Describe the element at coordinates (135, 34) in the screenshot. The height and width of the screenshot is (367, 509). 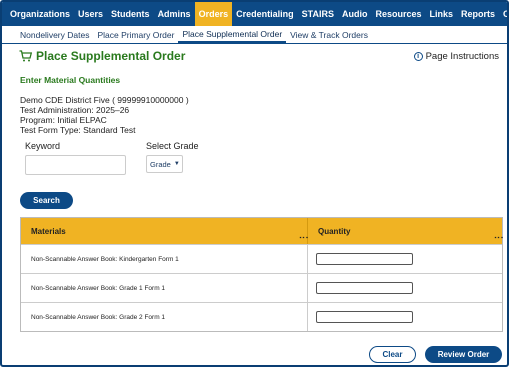
I see `subnav-place-primary-order: Place Primary Order` at that location.